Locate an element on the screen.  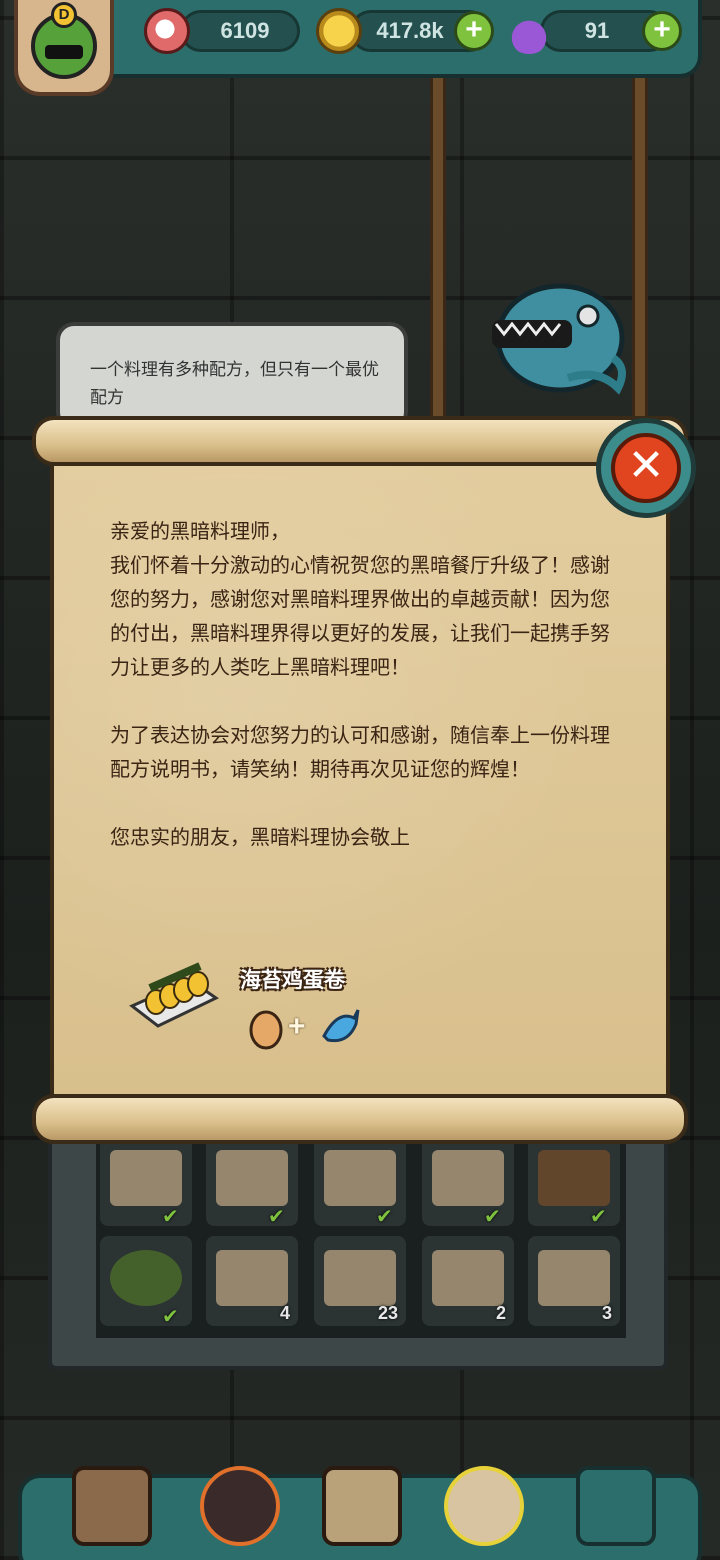
nav-grid-button is located at coordinates (616, 1506).